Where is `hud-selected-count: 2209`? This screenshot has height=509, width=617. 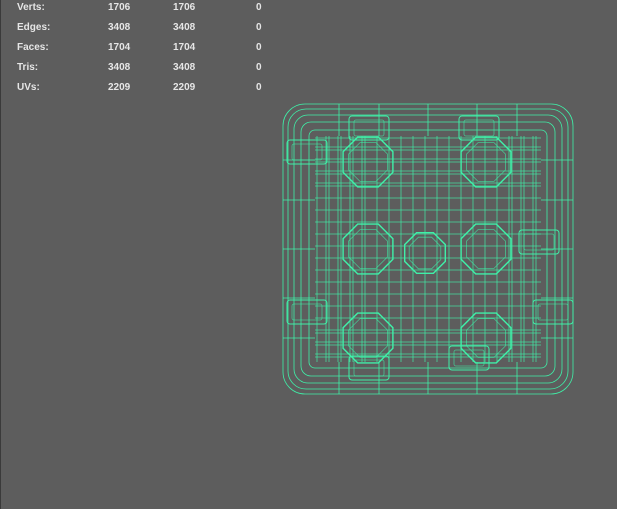
hud-selected-count: 2209 is located at coordinates (184, 87).